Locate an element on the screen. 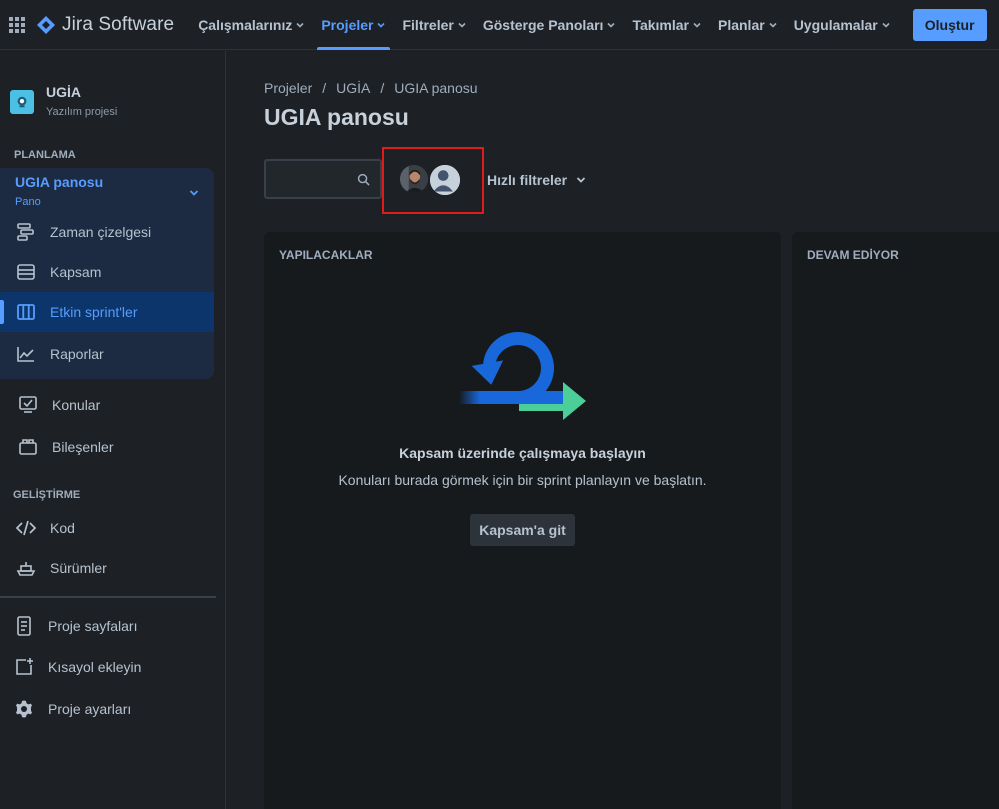  nav-label: Takımlar is located at coordinates (660, 24).